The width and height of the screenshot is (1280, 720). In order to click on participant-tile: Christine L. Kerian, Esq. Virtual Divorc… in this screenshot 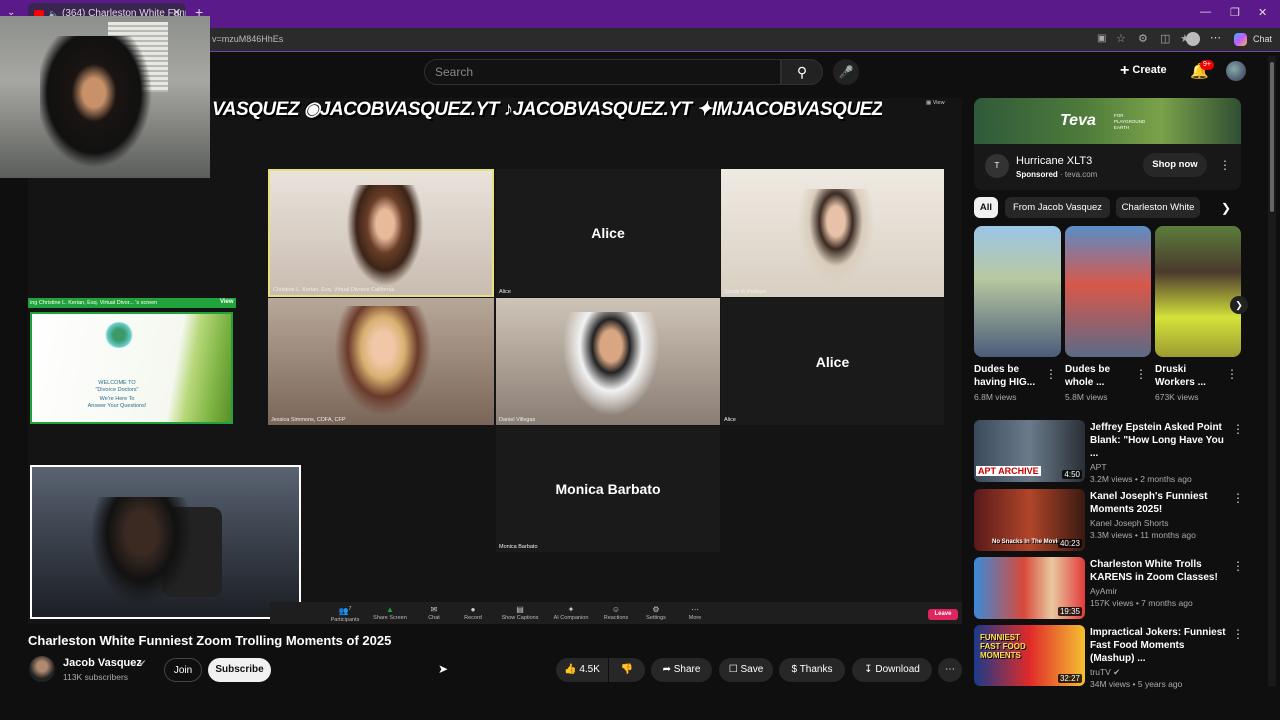, I will do `click(381, 233)`.